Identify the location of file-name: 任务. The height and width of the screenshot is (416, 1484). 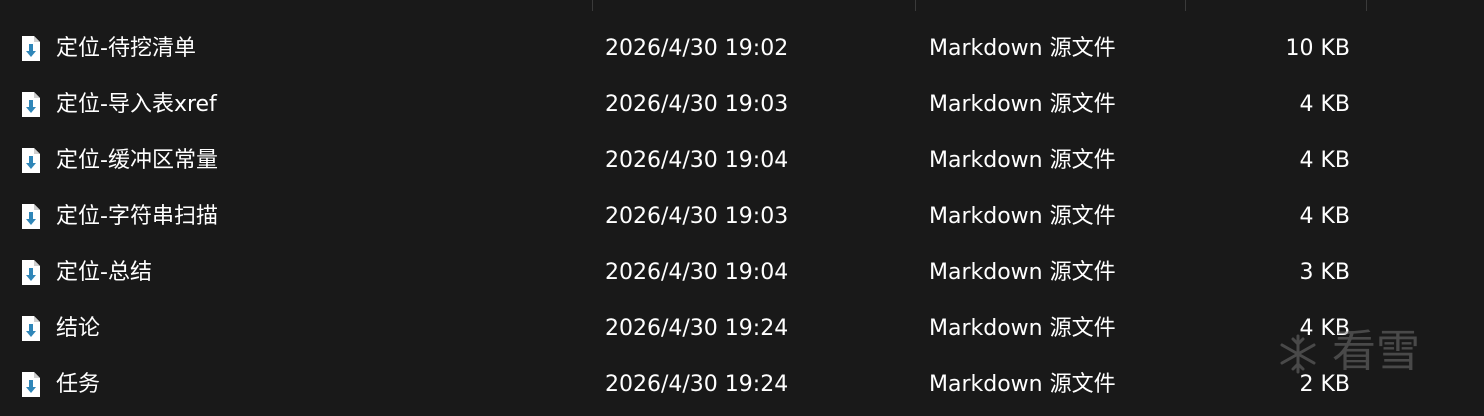
(78, 385).